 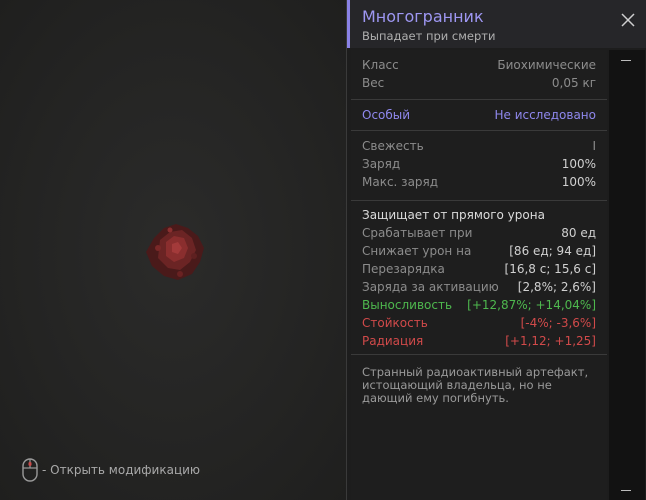 I want to click on protection-value: [+12,87%; +14,04%], so click(x=531, y=305).